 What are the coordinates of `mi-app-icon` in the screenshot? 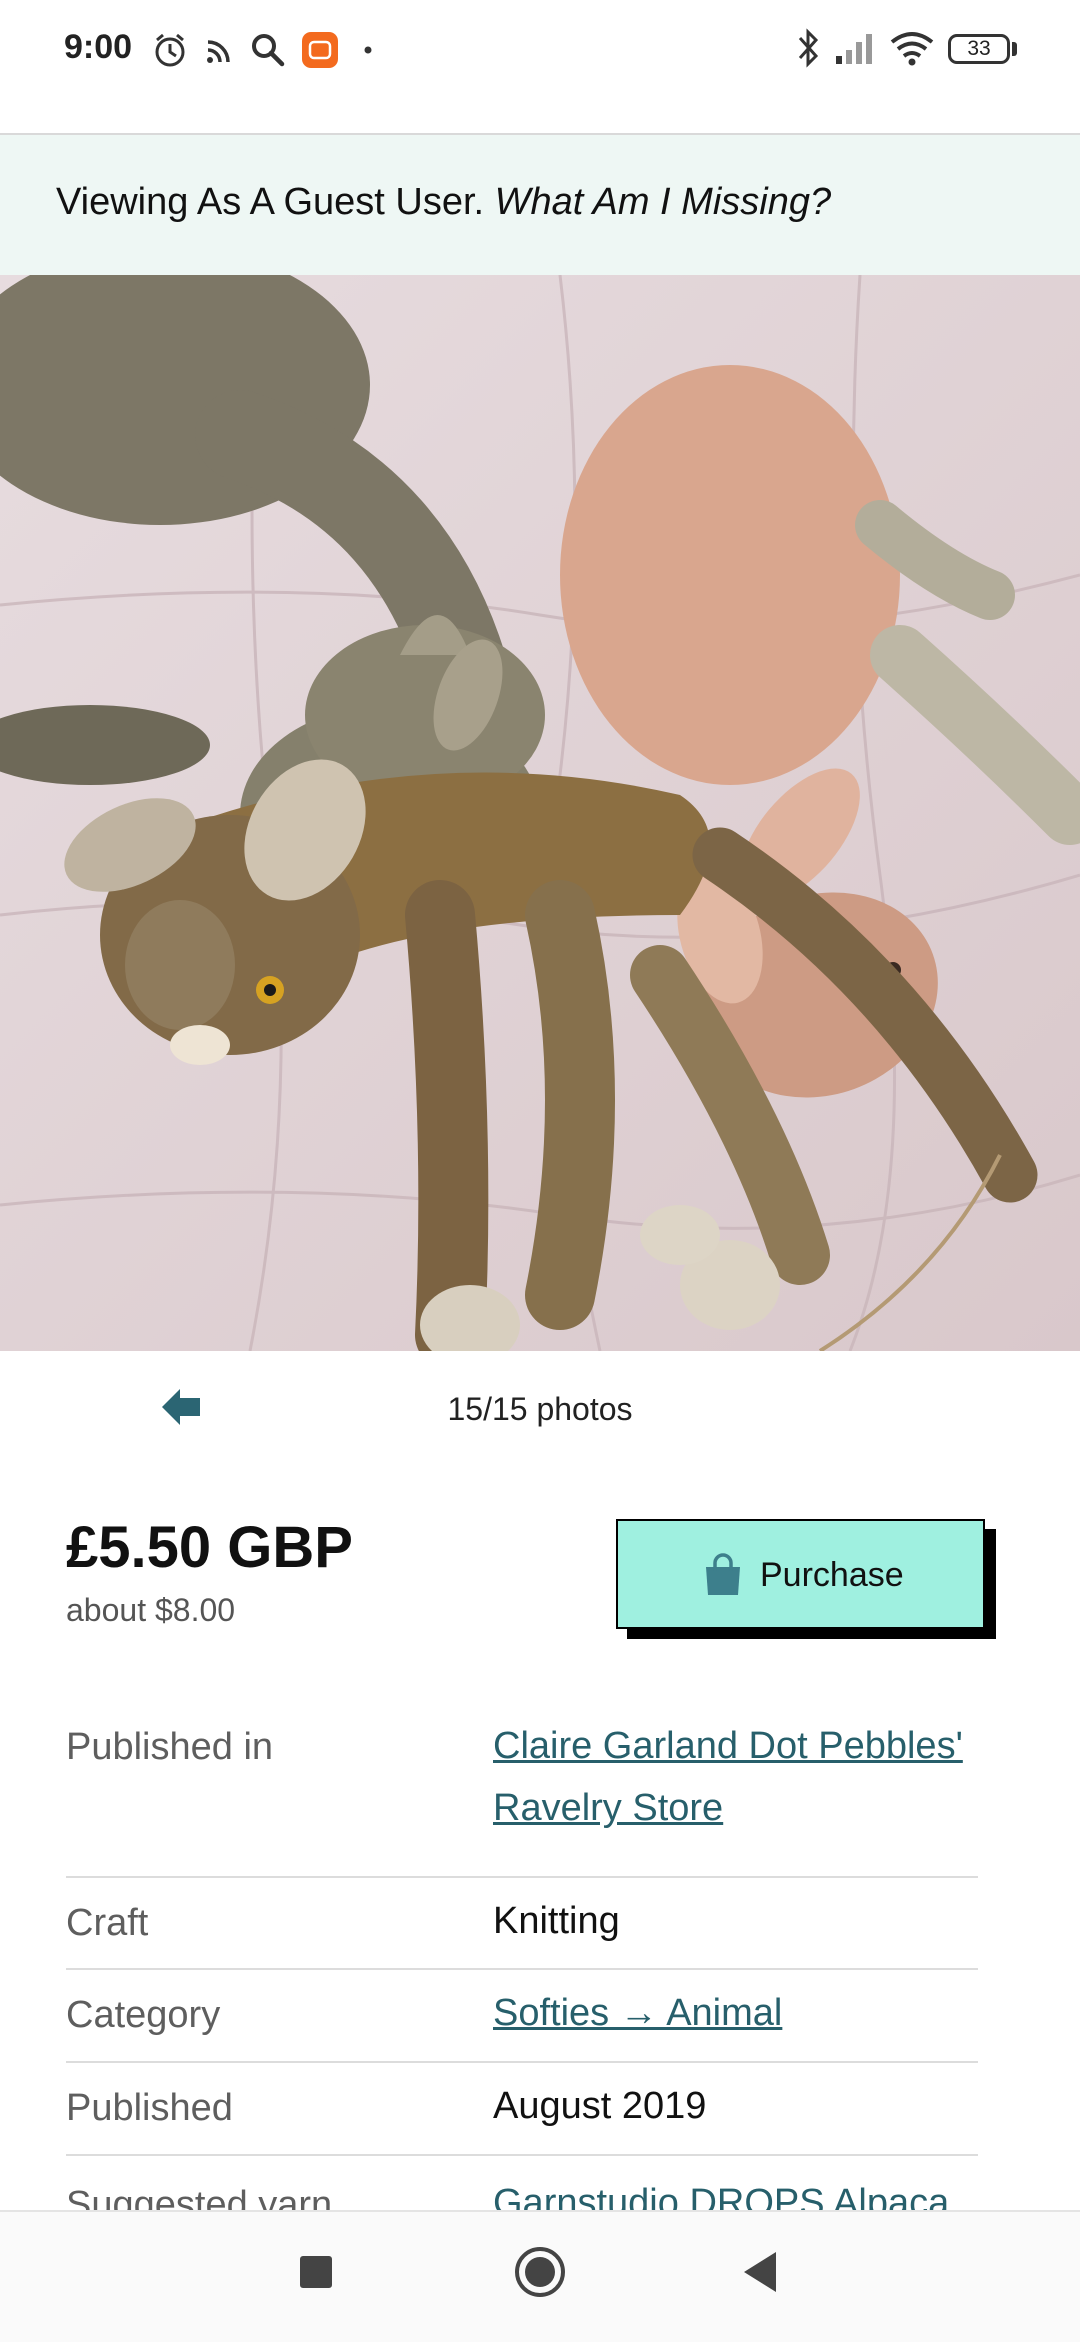 It's located at (320, 50).